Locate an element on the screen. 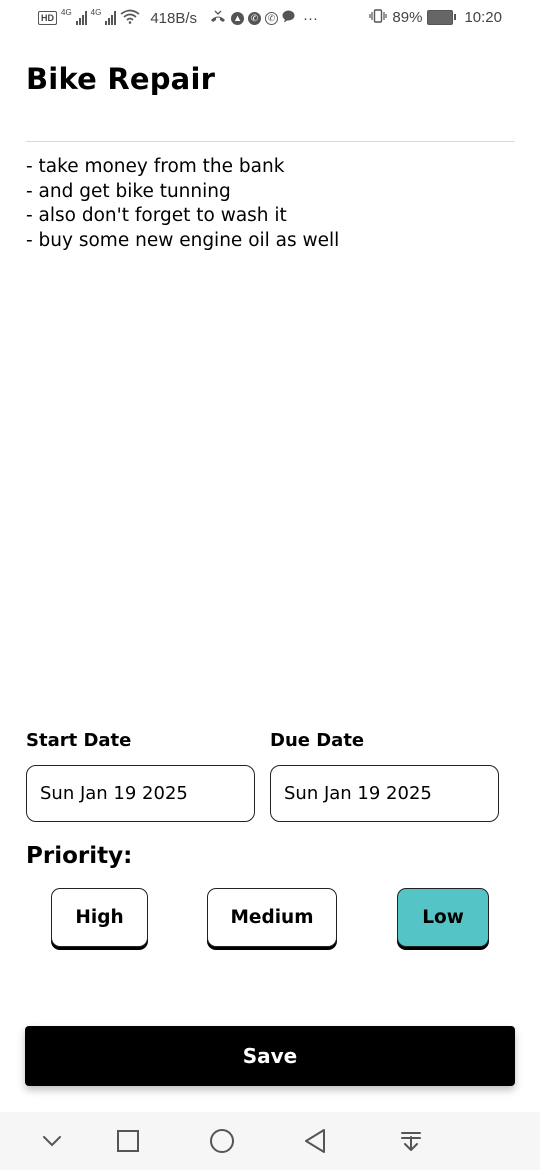 This screenshot has height=1170, width=540. title-divider is located at coordinates (270, 141).